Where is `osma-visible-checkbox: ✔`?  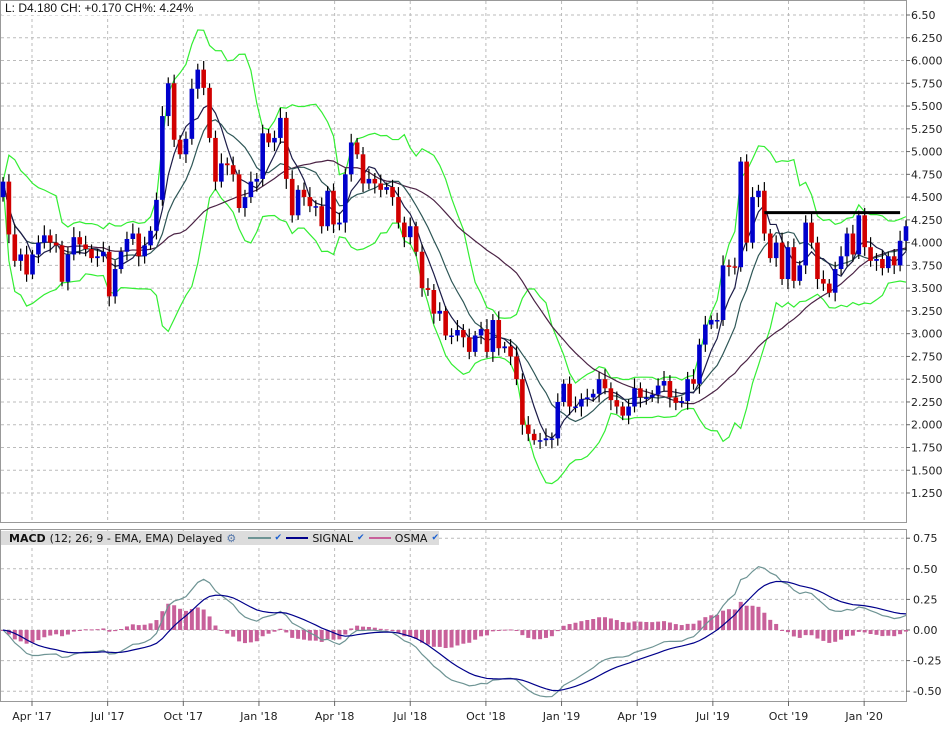 osma-visible-checkbox: ✔ is located at coordinates (435, 538).